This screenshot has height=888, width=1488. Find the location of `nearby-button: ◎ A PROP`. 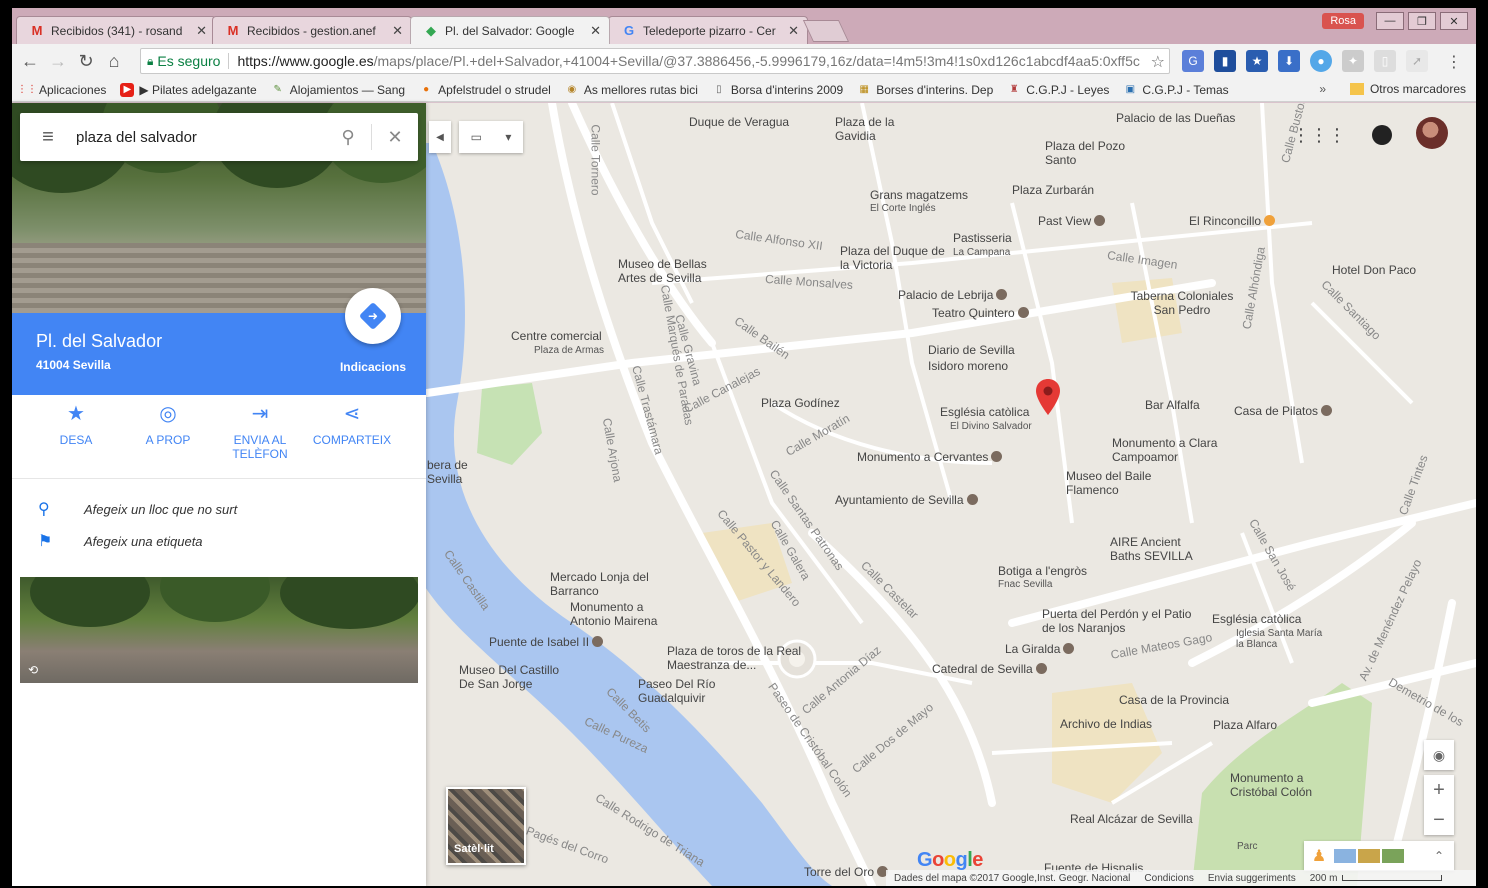

nearby-button: ◎ A PROP is located at coordinates (168, 436).